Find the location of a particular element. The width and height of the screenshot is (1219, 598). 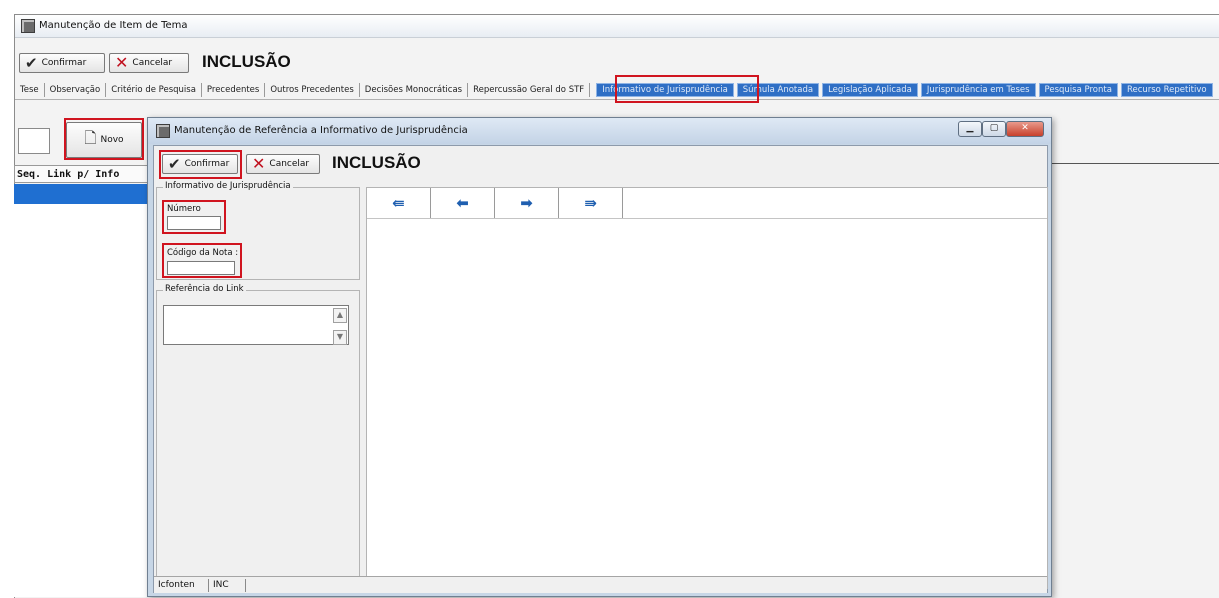

tab-precedentes: Precedentes is located at coordinates (234, 90).